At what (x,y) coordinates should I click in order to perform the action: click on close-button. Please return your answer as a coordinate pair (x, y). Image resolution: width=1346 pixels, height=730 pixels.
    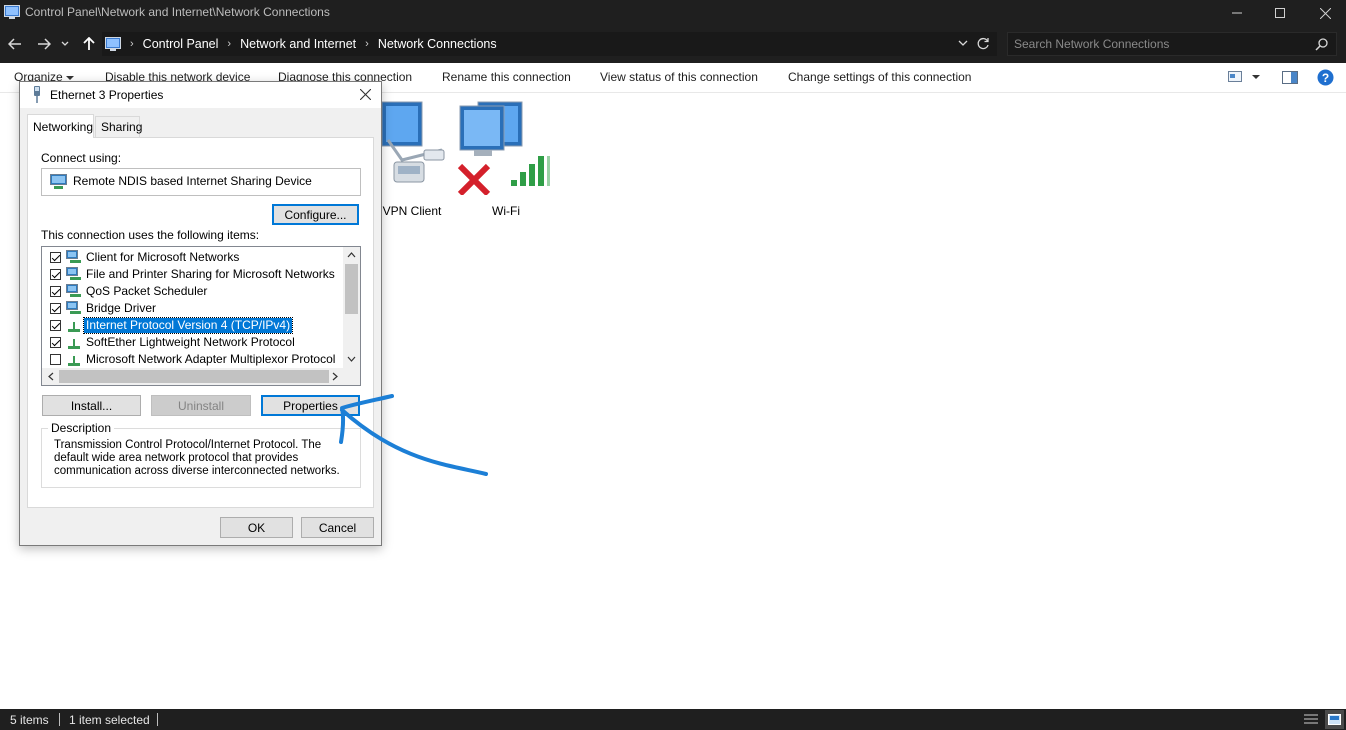
    Looking at the image, I should click on (1324, 13).